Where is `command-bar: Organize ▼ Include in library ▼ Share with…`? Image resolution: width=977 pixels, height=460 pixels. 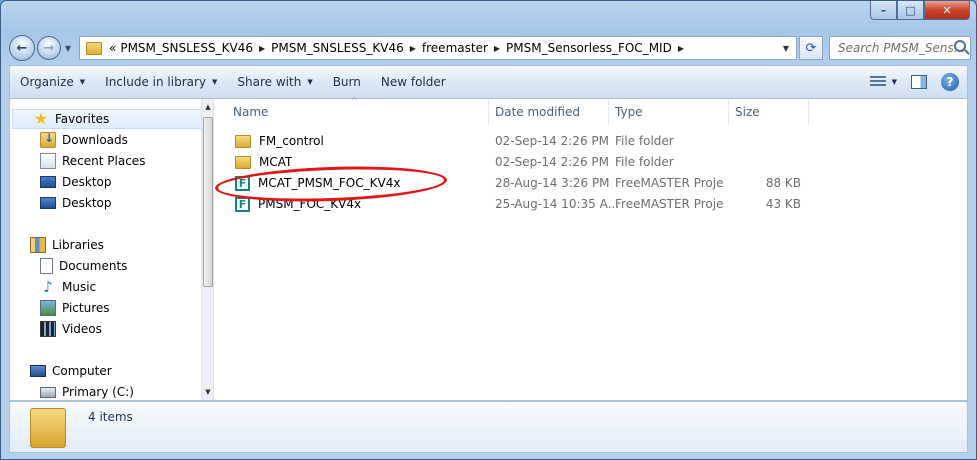
command-bar: Organize ▼ Include in library ▼ Share with… is located at coordinates (488, 82).